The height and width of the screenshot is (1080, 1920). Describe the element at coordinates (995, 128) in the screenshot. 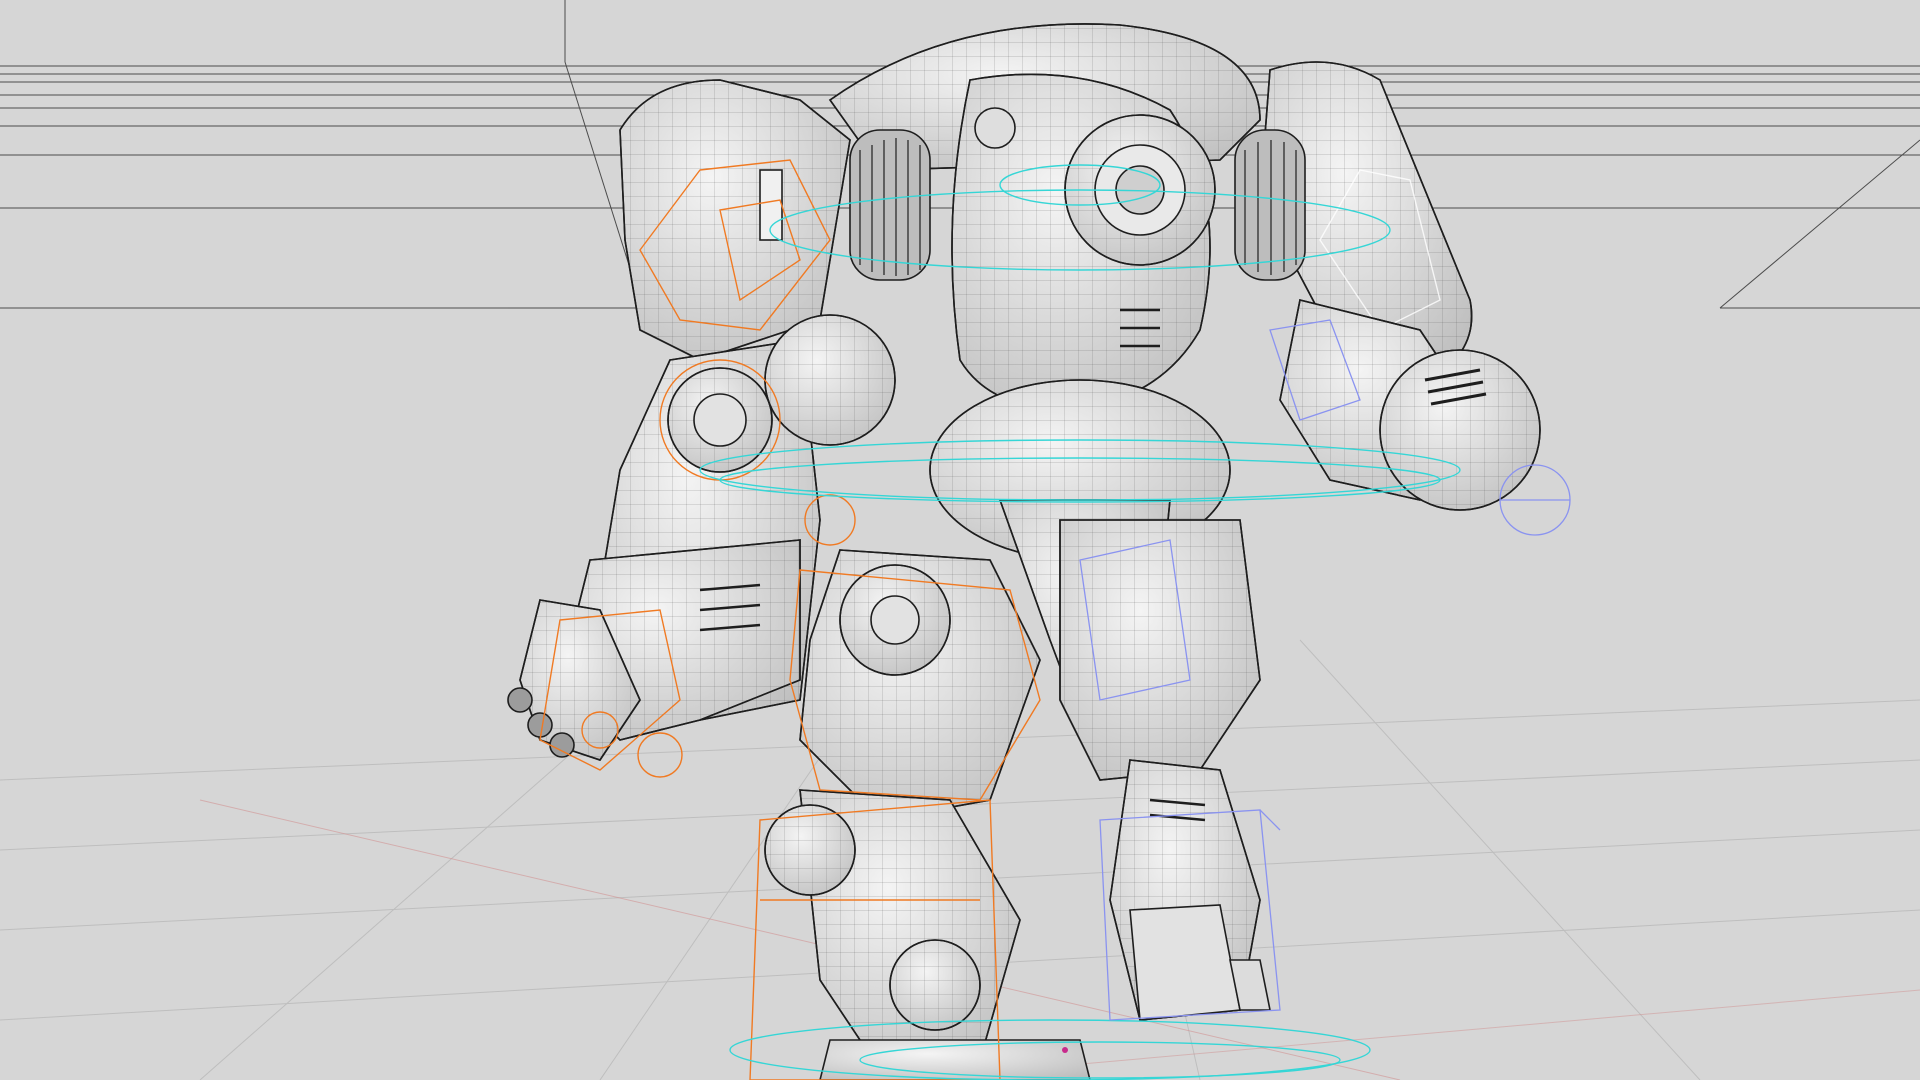

I see `chest-bolt` at that location.